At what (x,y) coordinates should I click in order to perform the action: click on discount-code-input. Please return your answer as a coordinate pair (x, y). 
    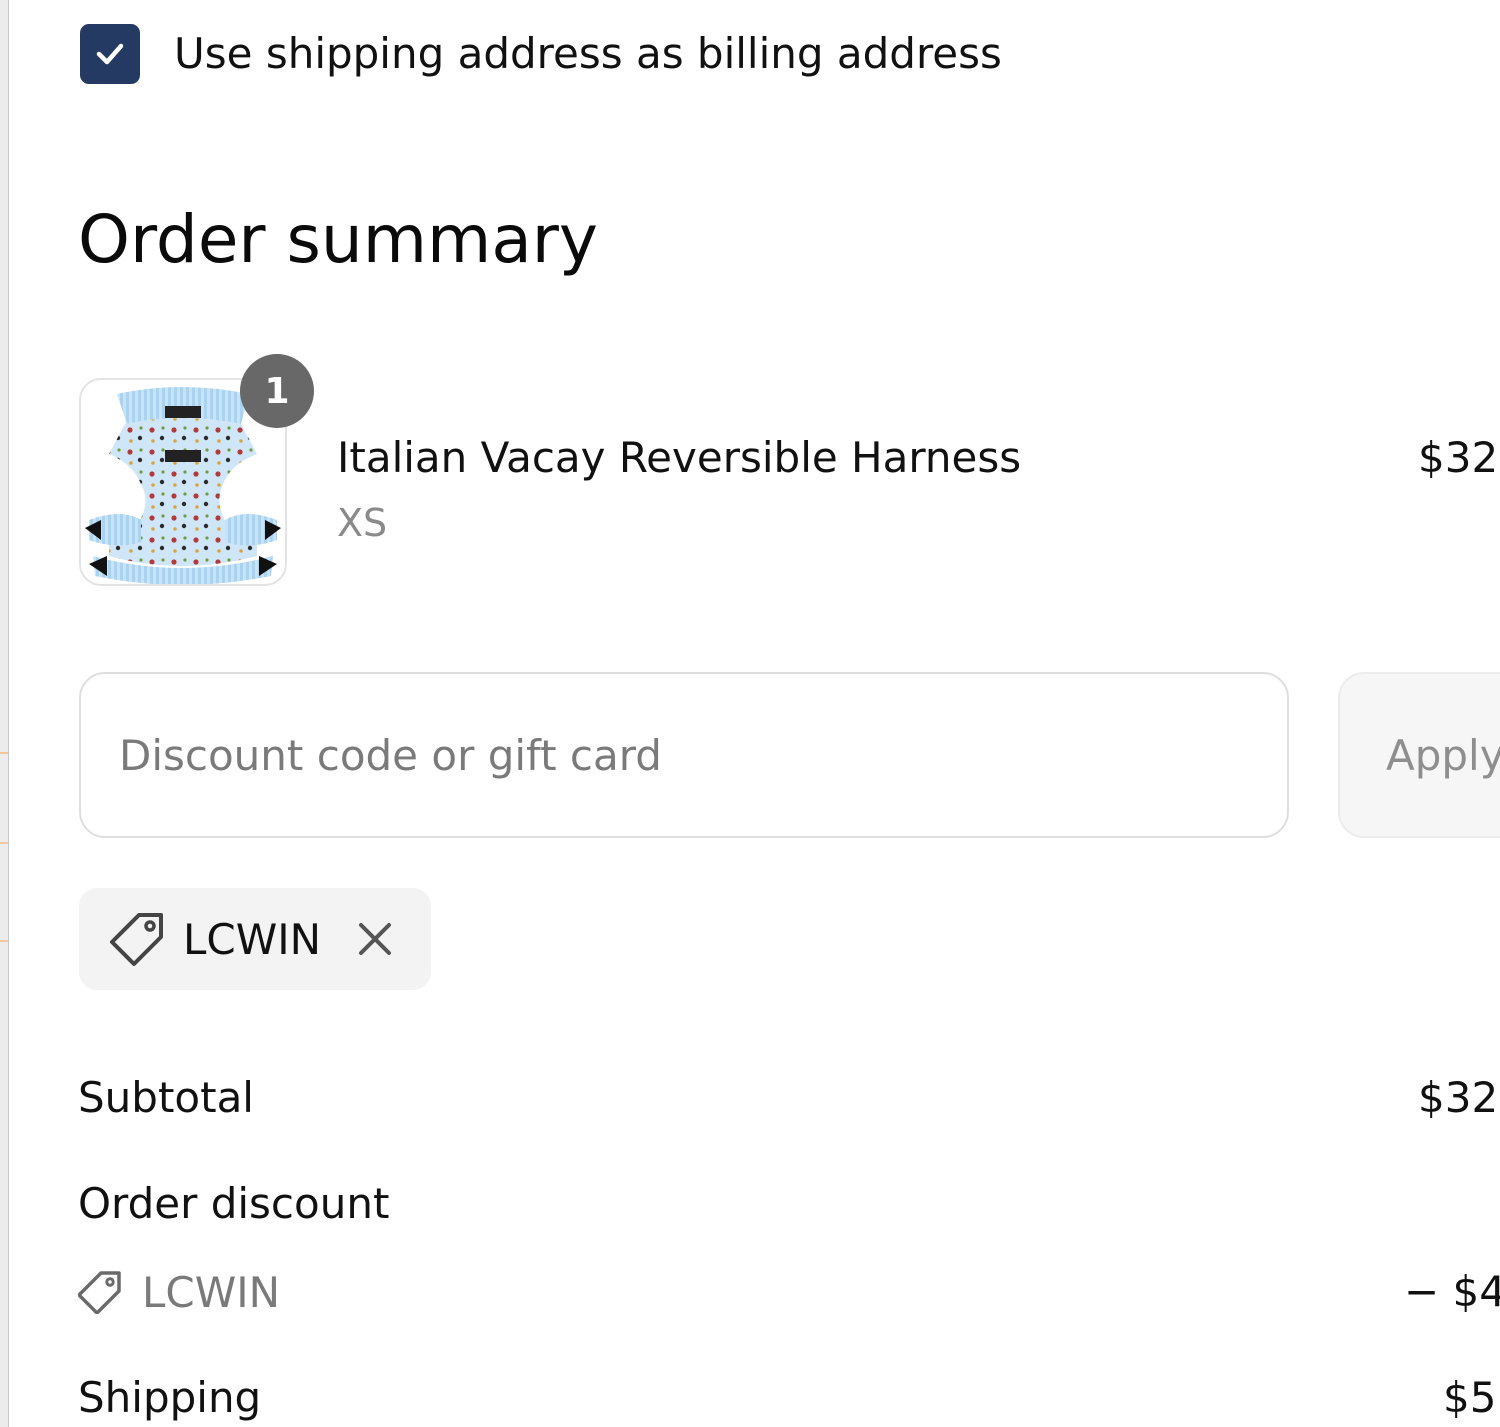
    Looking at the image, I should click on (684, 755).